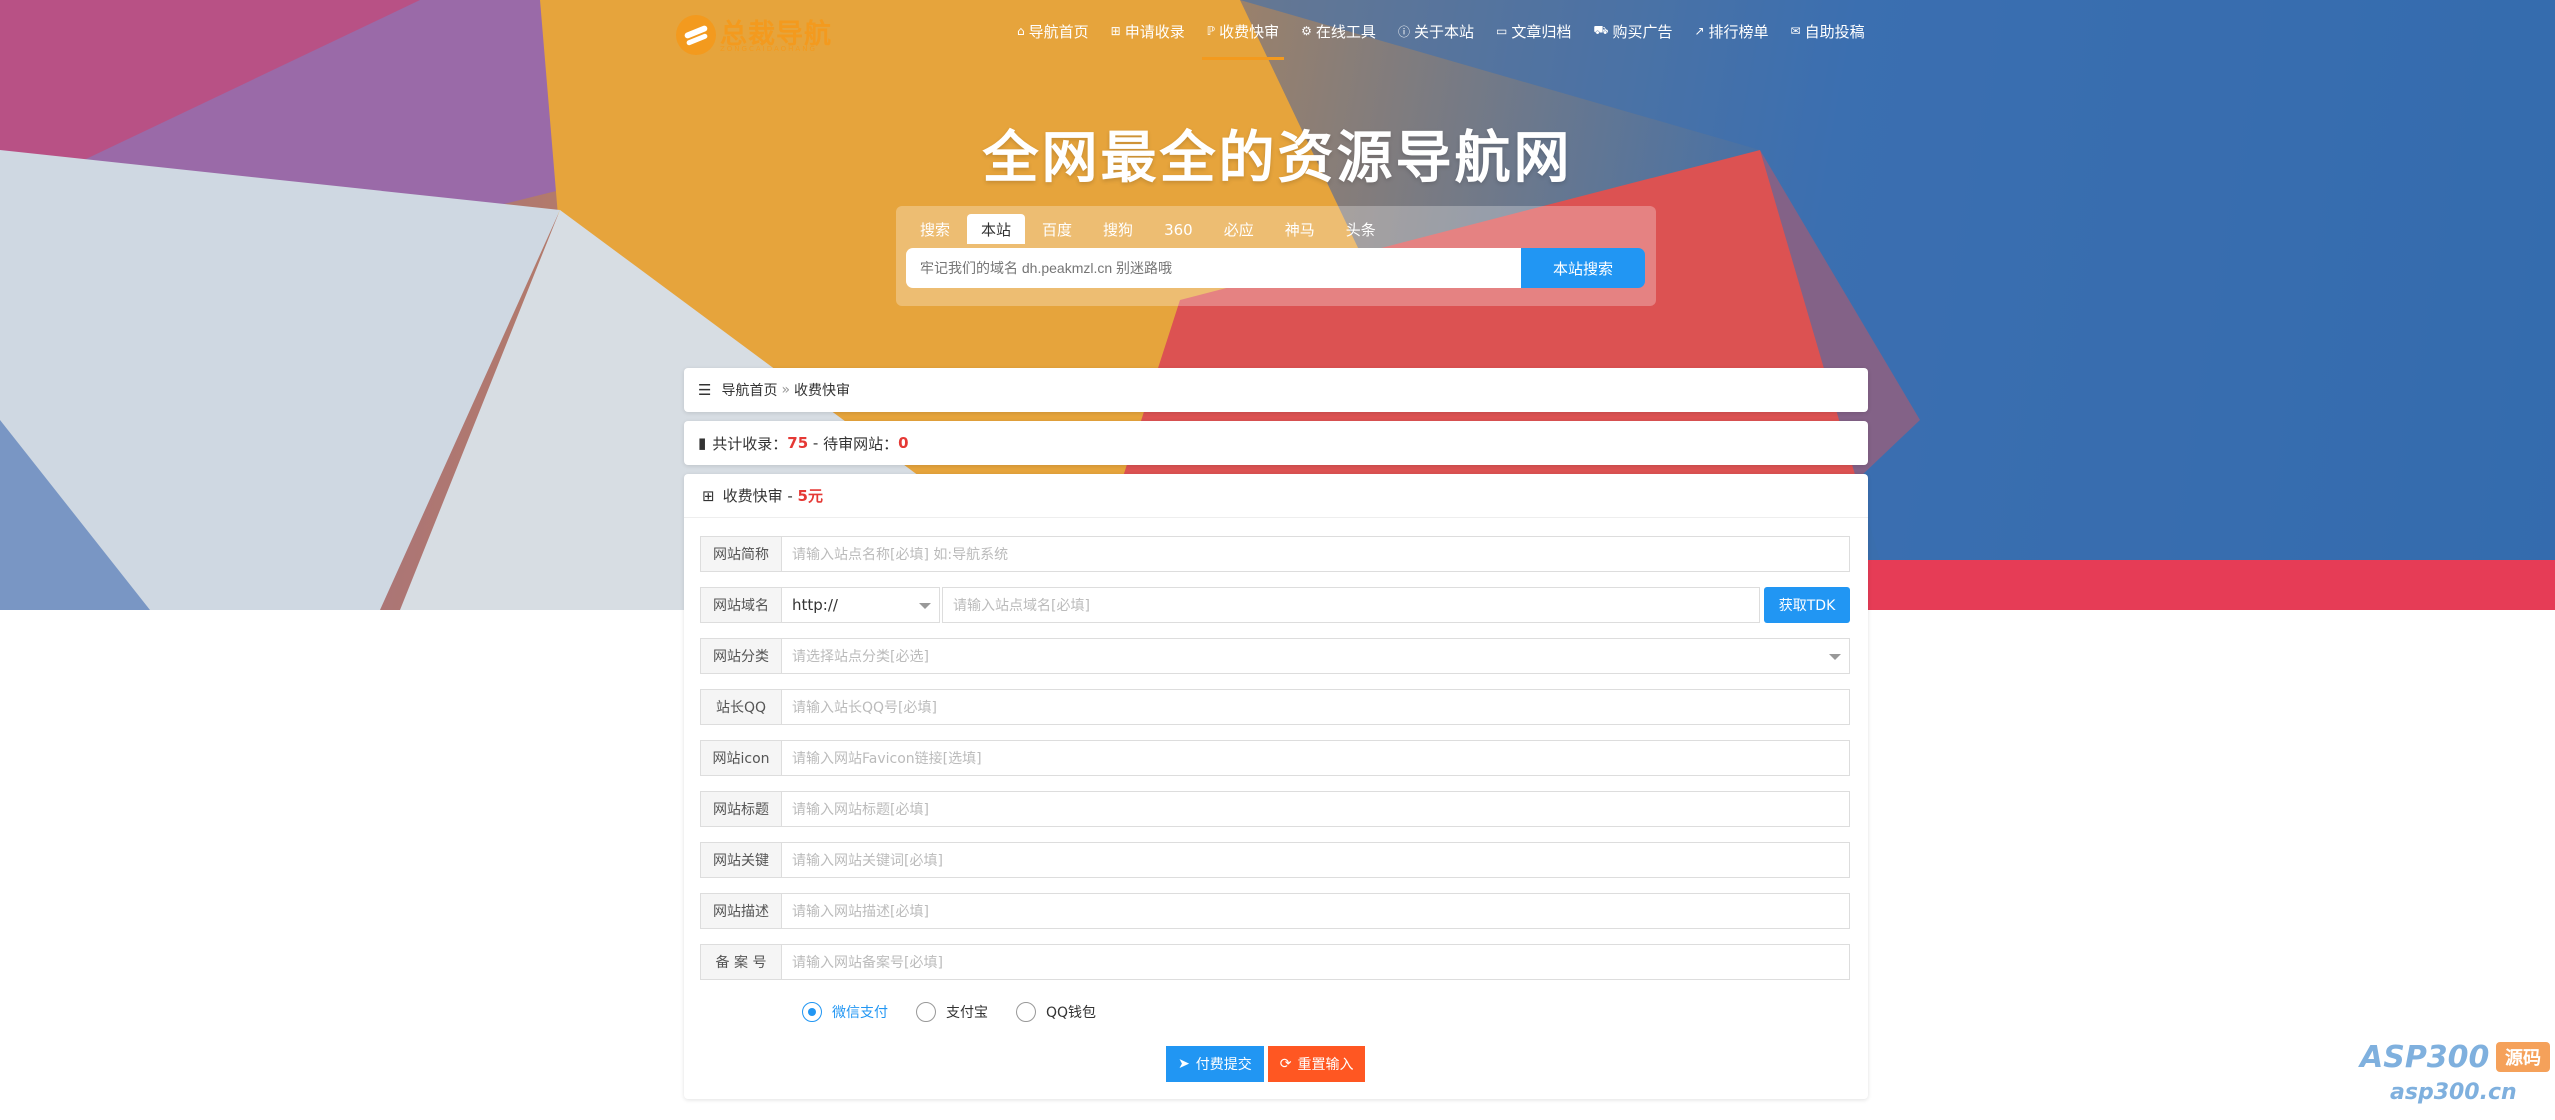 The height and width of the screenshot is (1120, 2555). What do you see at coordinates (1215, 268) in the screenshot?
I see `search-input` at bounding box center [1215, 268].